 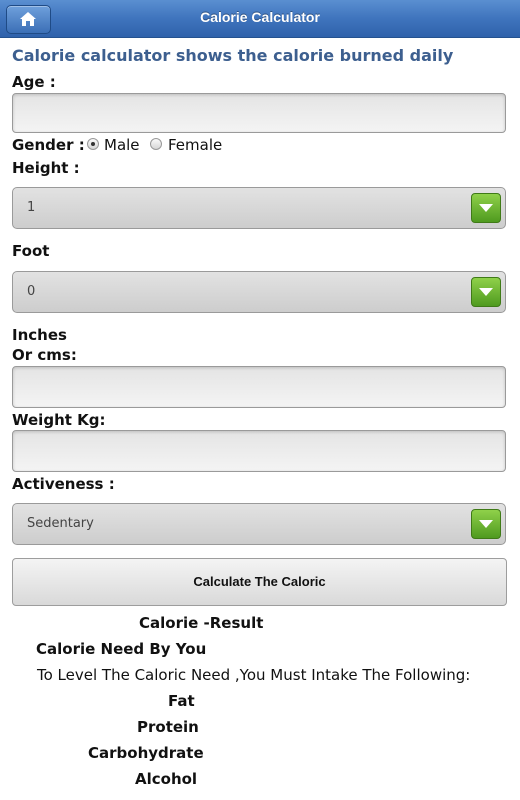 What do you see at coordinates (259, 113) in the screenshot?
I see `age-input` at bounding box center [259, 113].